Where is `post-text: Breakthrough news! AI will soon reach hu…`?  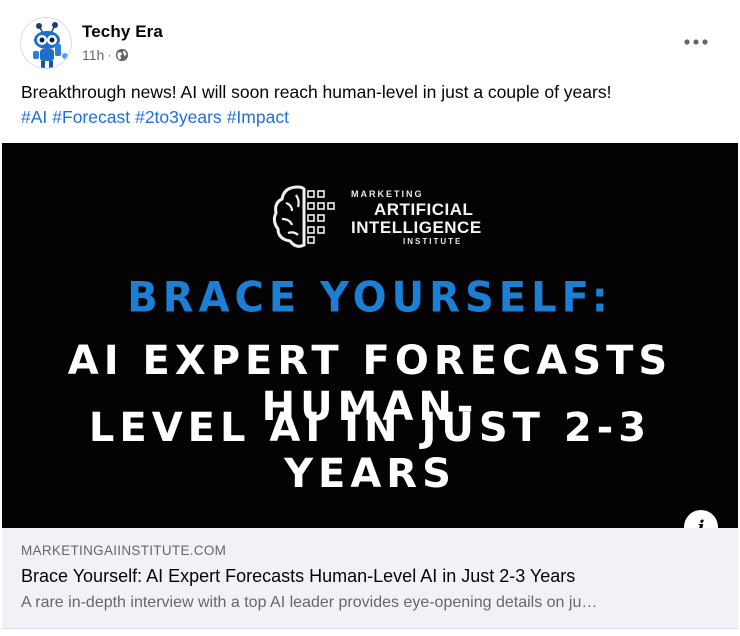
post-text: Breakthrough news! AI will soon reach hu… is located at coordinates (371, 105).